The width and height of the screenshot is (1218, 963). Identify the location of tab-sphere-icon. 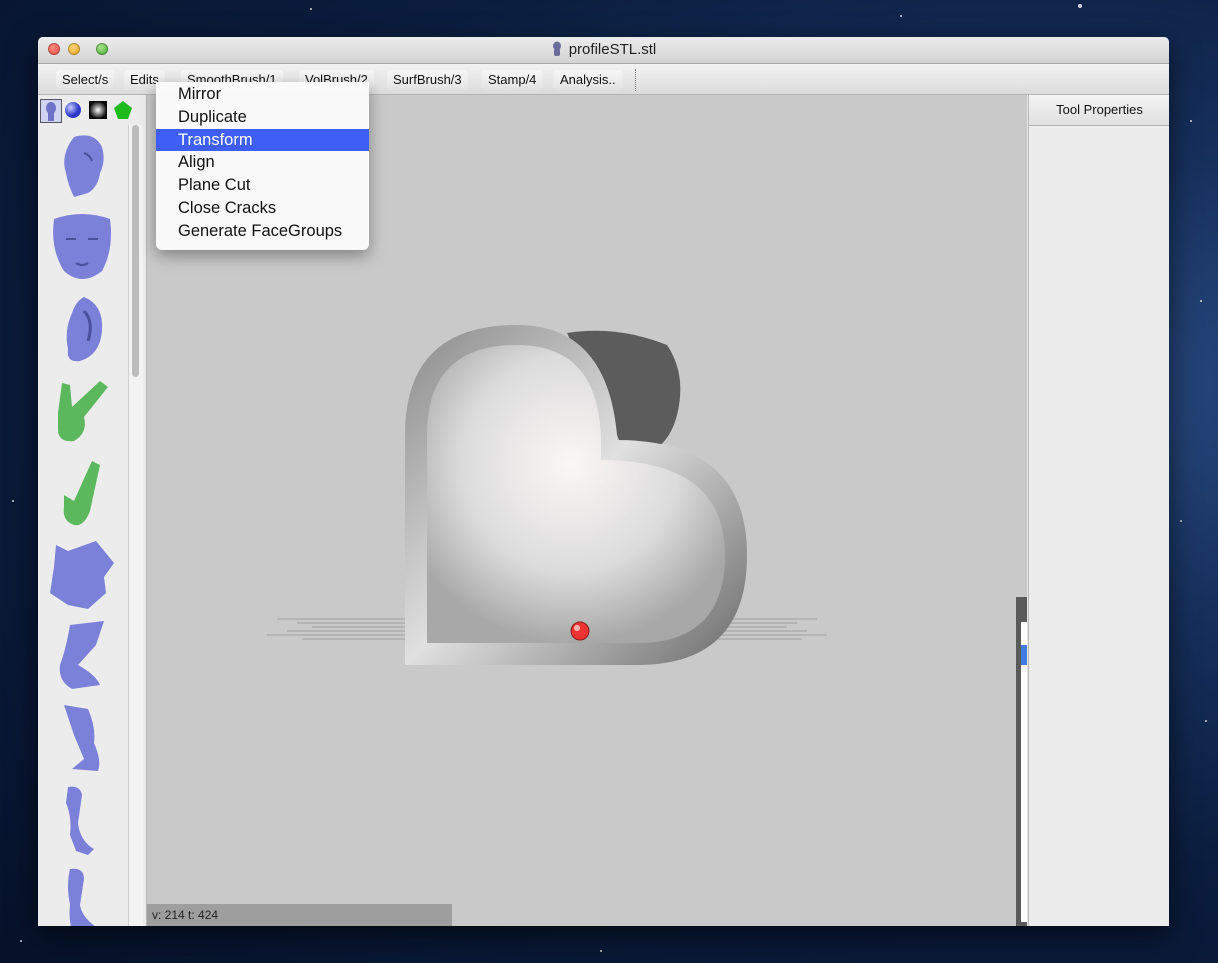
(73, 110).